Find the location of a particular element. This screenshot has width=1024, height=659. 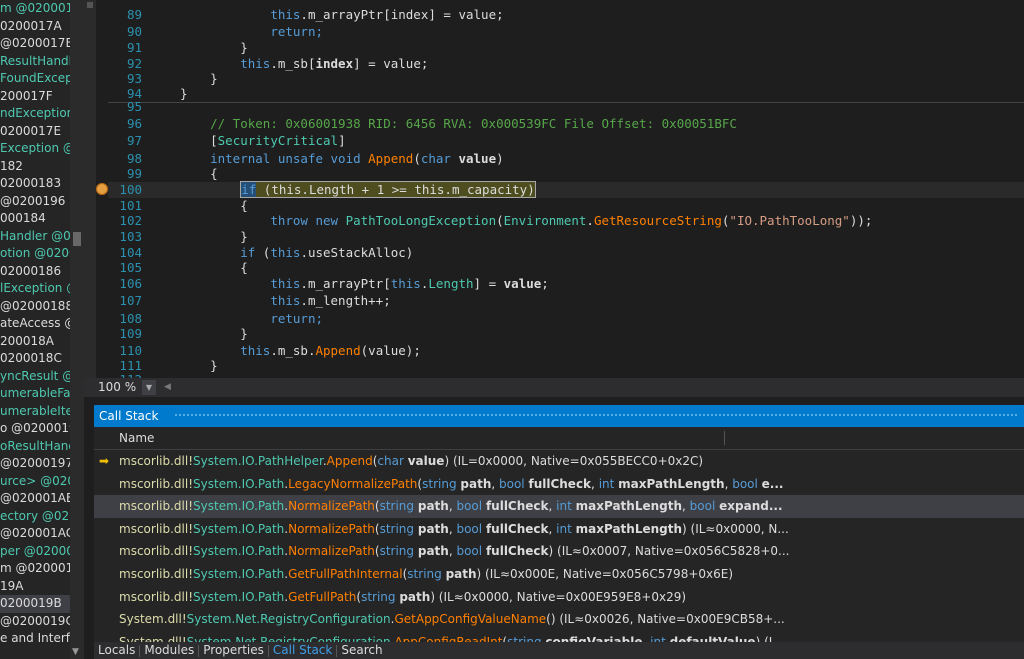

code-line-107: 107 this.m_length++; is located at coordinates (255, 300).